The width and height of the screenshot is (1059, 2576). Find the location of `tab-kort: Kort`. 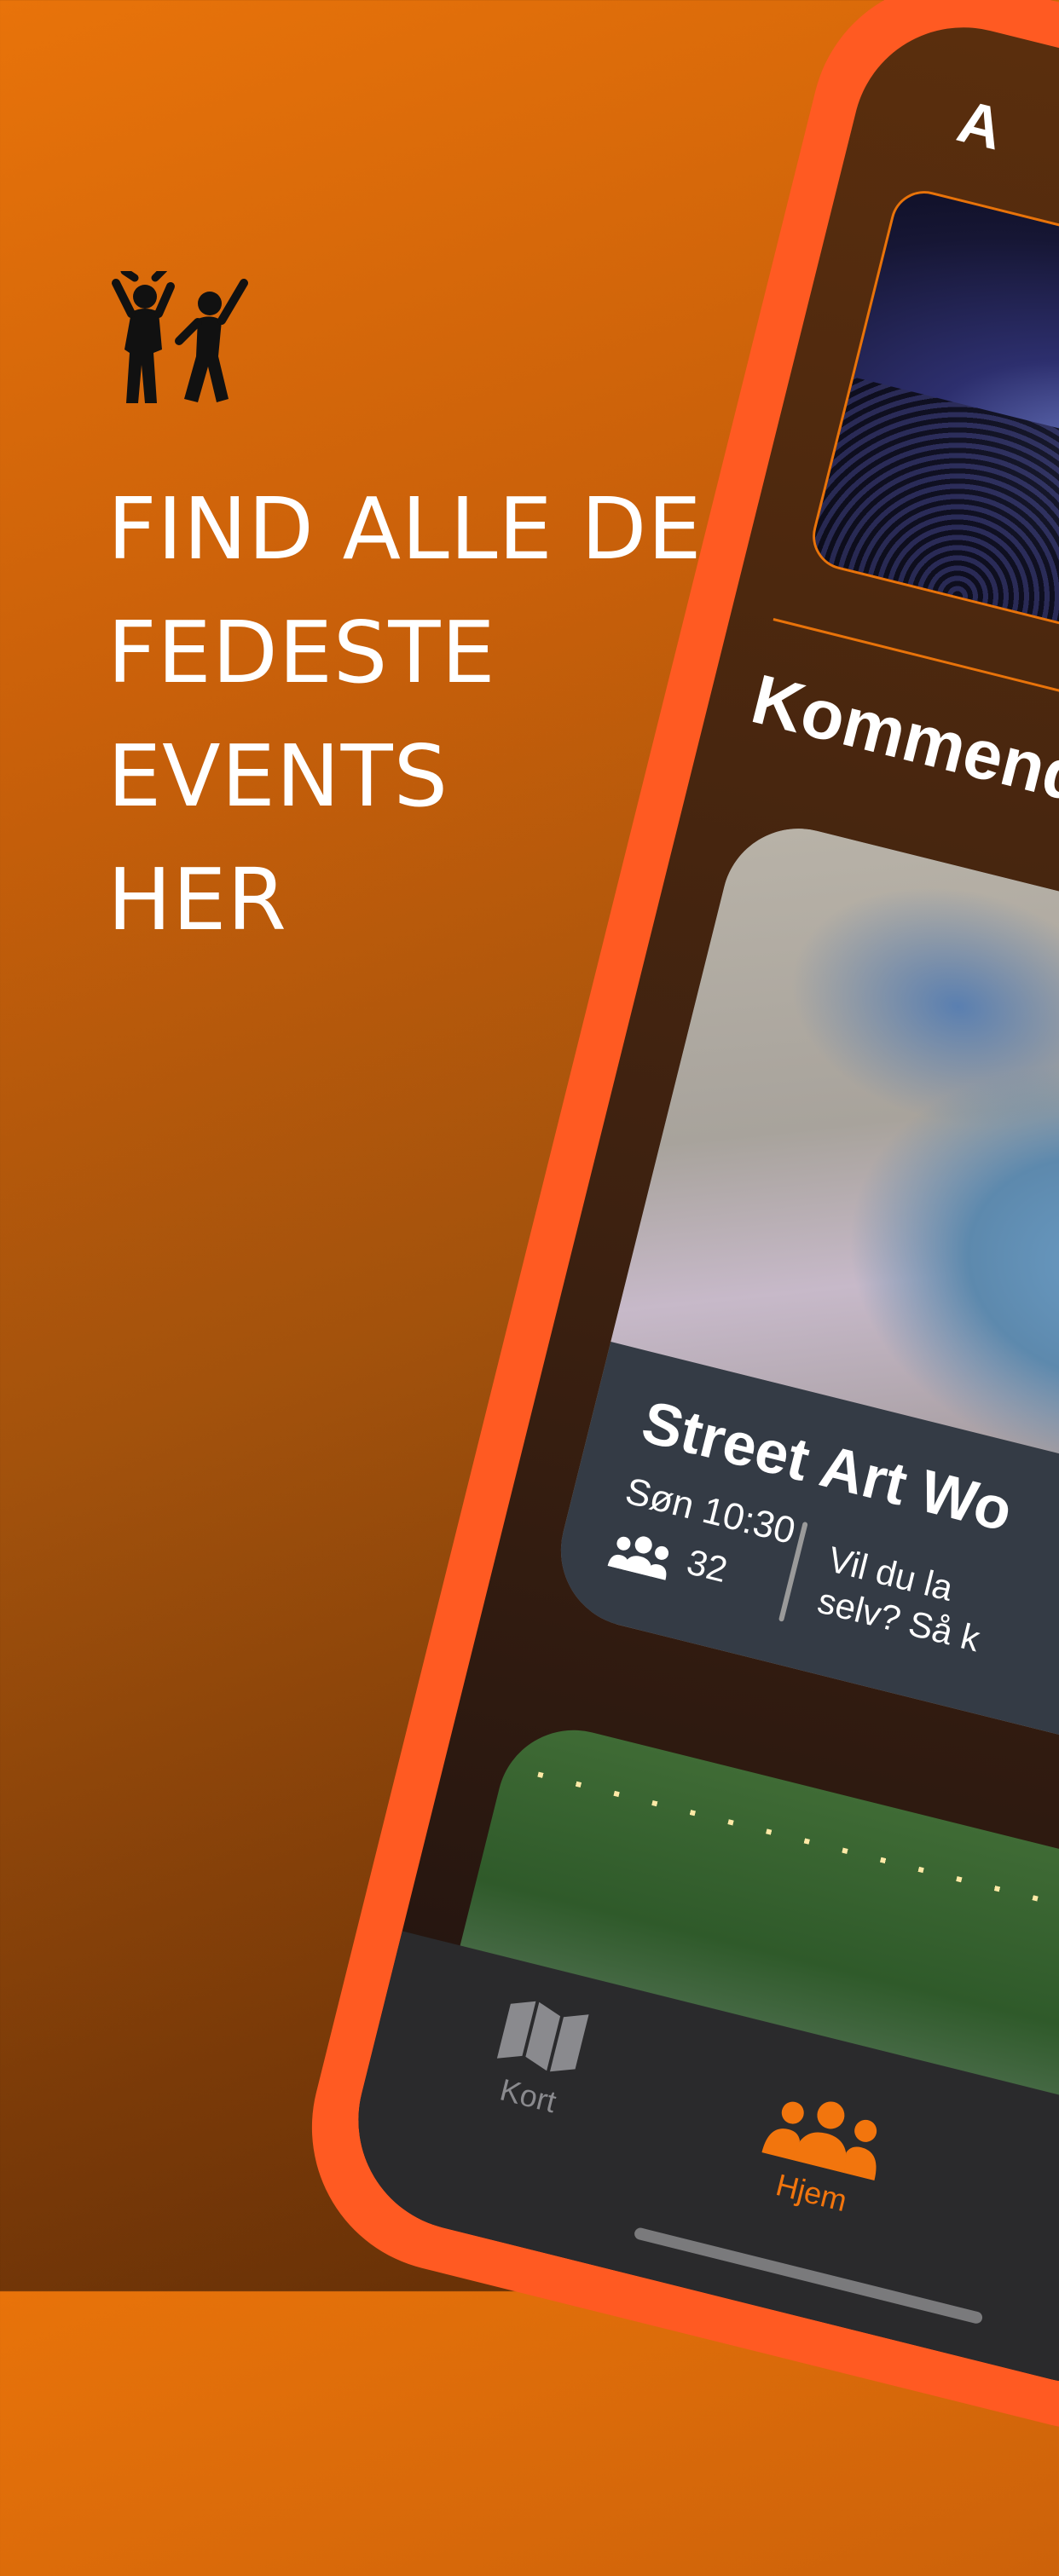

tab-kort: Kort is located at coordinates (538, 2058).